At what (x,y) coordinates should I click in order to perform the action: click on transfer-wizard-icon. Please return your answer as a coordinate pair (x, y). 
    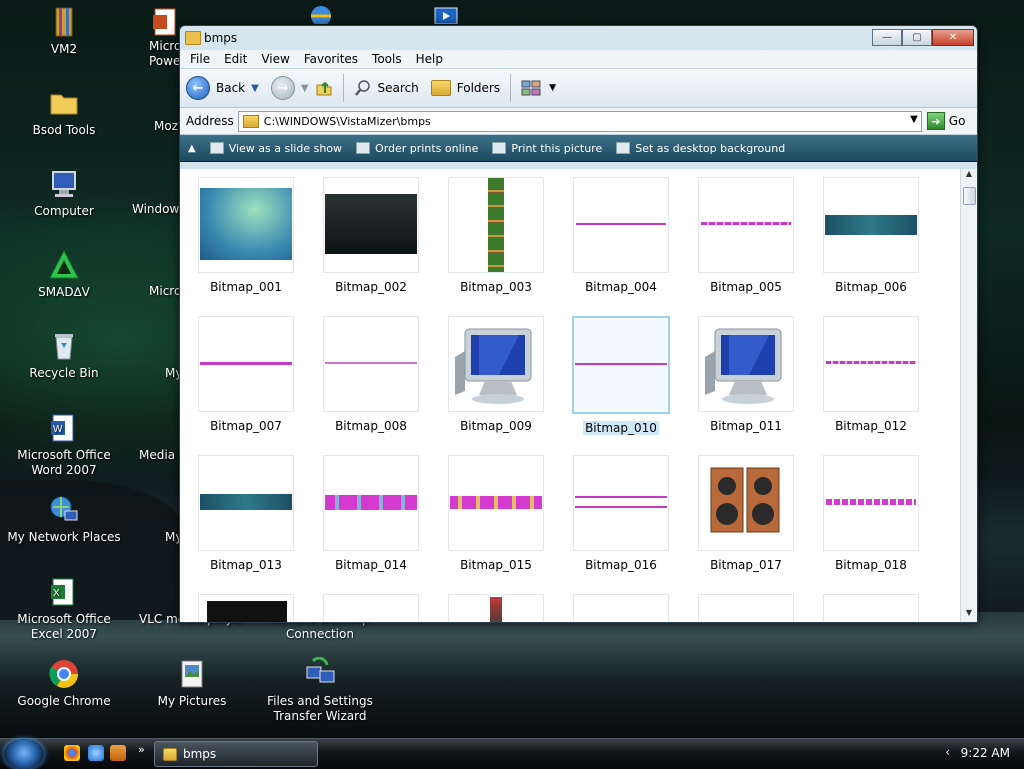
    Looking at the image, I should click on (320, 670).